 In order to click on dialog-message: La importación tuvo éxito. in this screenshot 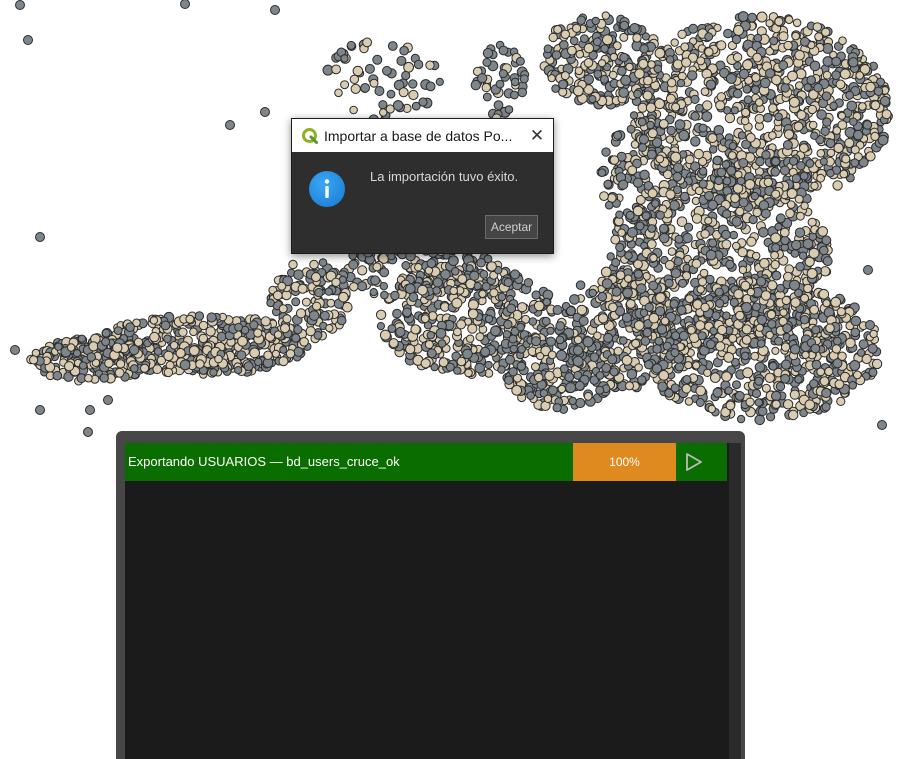, I will do `click(444, 176)`.